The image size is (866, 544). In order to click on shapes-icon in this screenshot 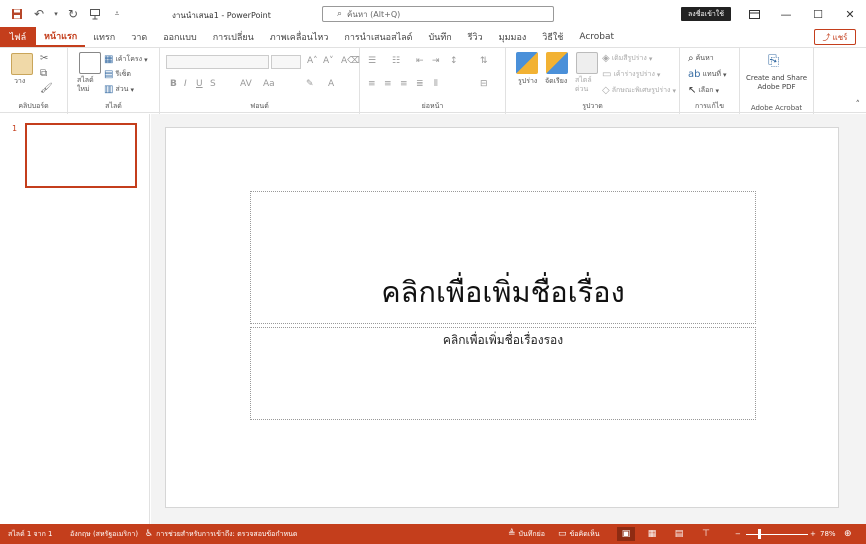, I will do `click(527, 63)`.